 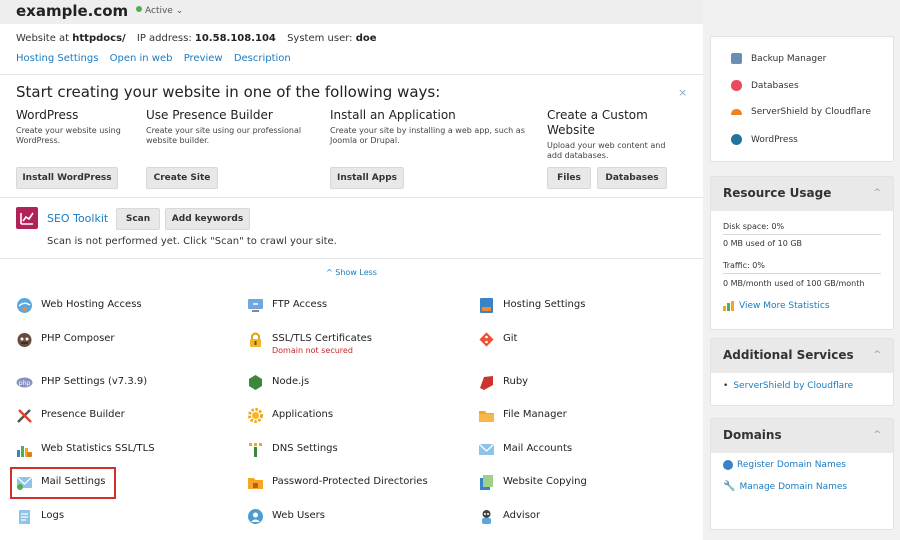 I want to click on option-title: WordPress, so click(x=47, y=115).